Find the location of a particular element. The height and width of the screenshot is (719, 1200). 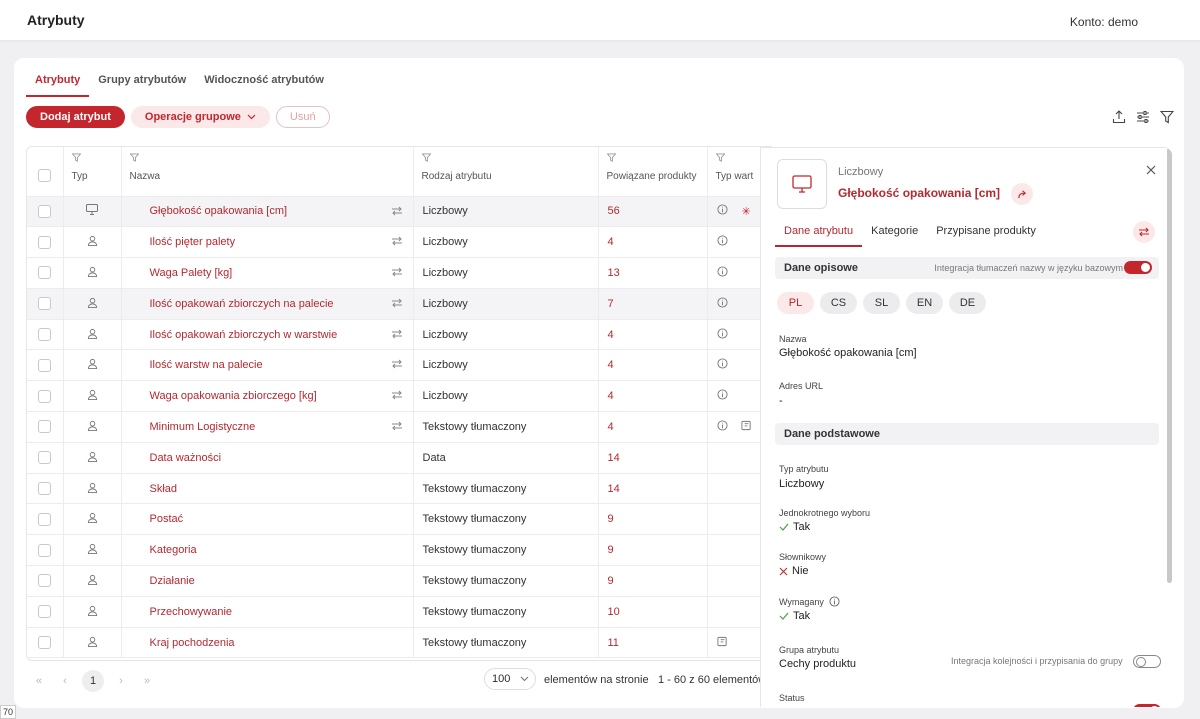

export-icon is located at coordinates (1119, 117).